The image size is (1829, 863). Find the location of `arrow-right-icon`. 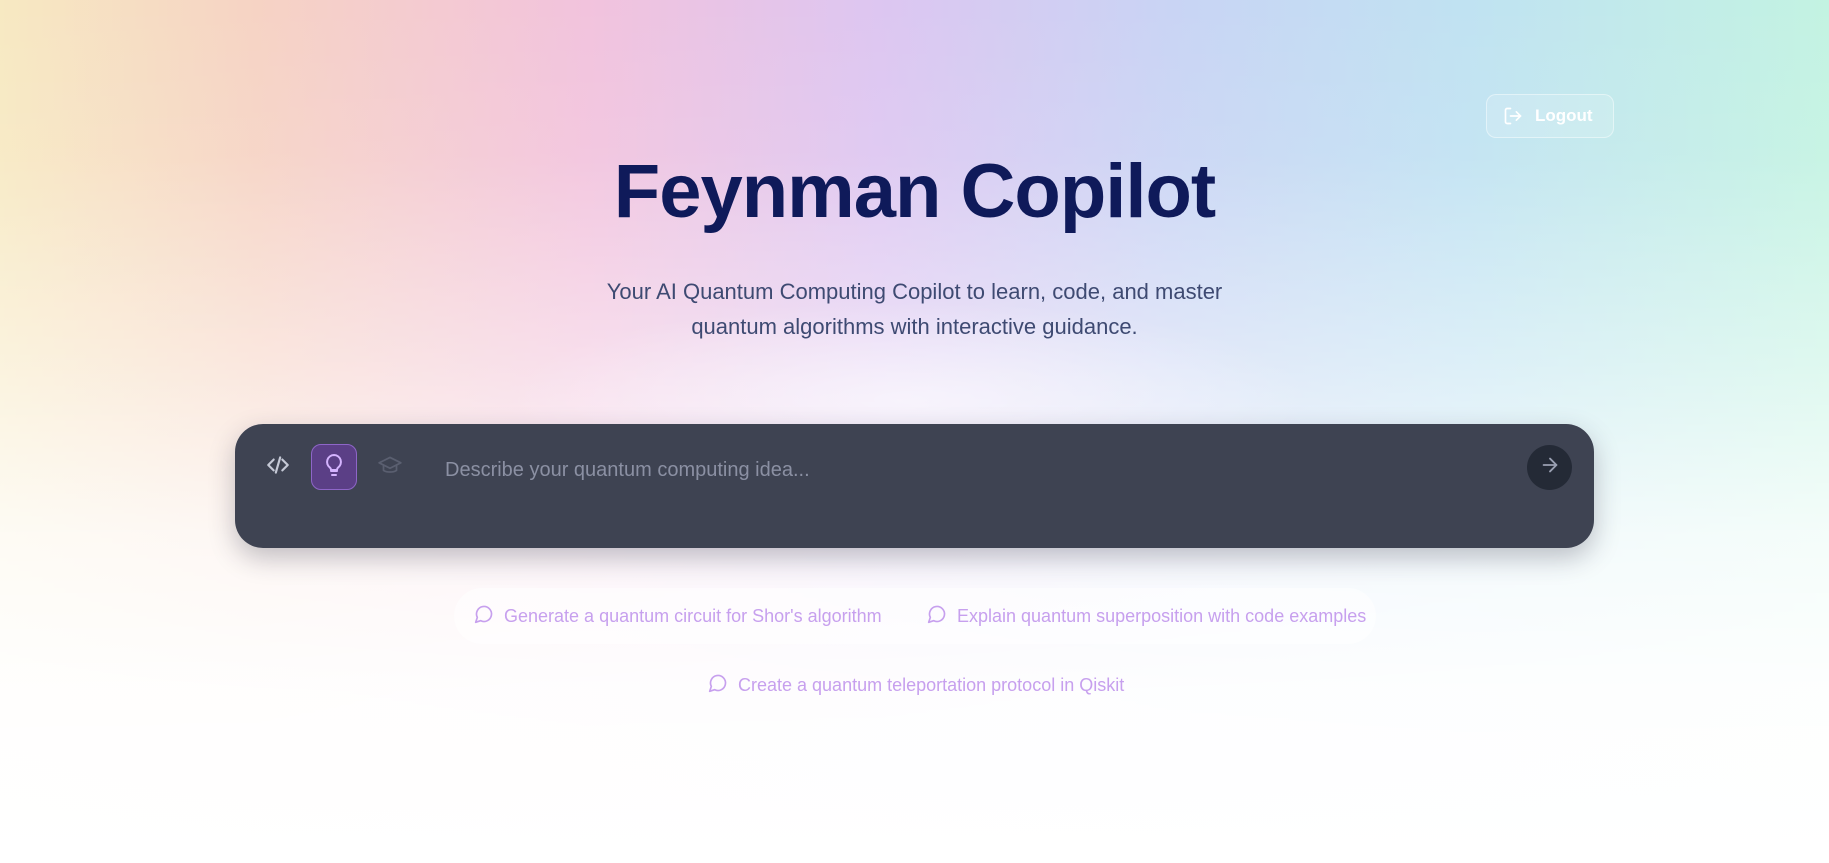

arrow-right-icon is located at coordinates (1550, 467).